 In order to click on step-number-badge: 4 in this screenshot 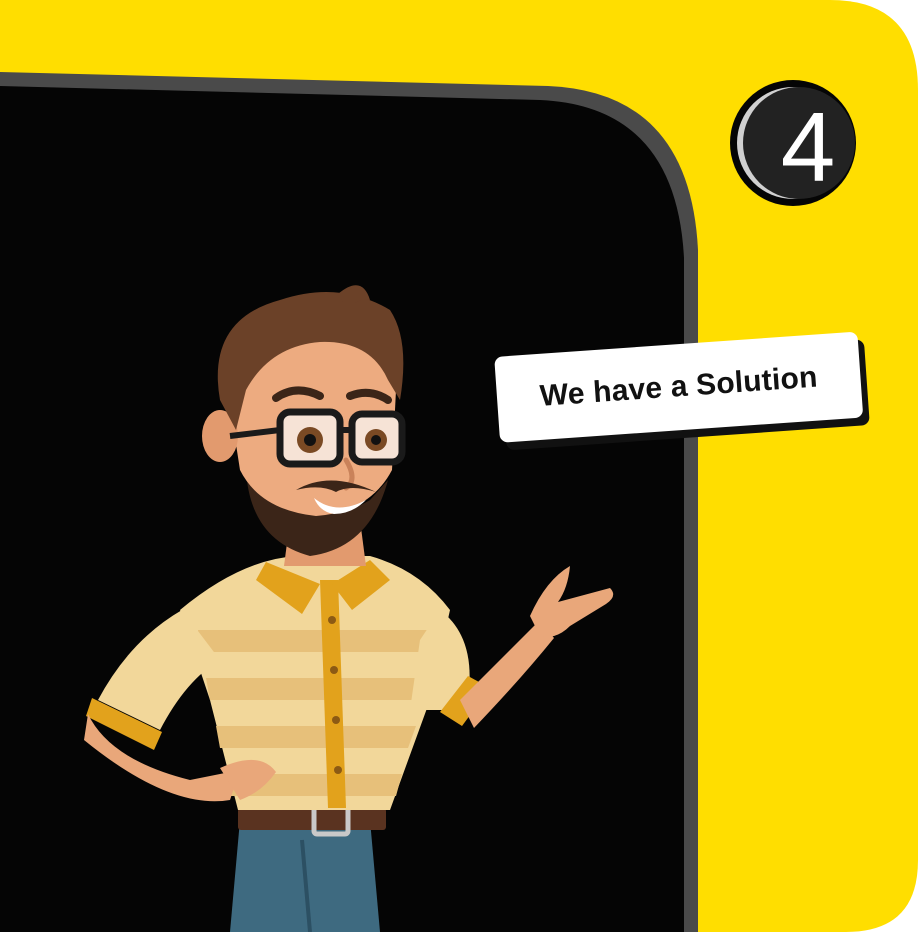, I will do `click(793, 143)`.